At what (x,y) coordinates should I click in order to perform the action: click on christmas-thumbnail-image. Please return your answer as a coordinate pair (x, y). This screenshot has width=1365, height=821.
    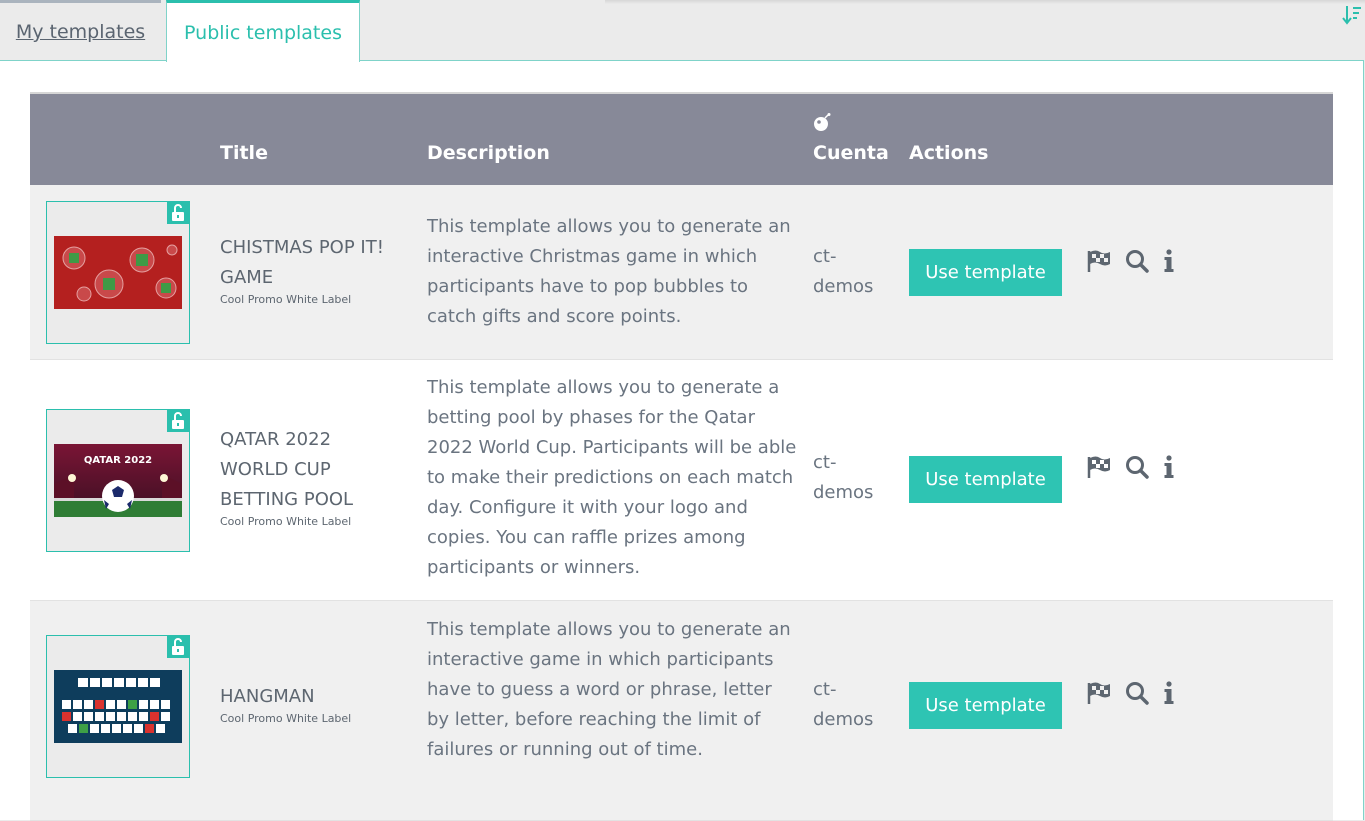
    Looking at the image, I should click on (118, 272).